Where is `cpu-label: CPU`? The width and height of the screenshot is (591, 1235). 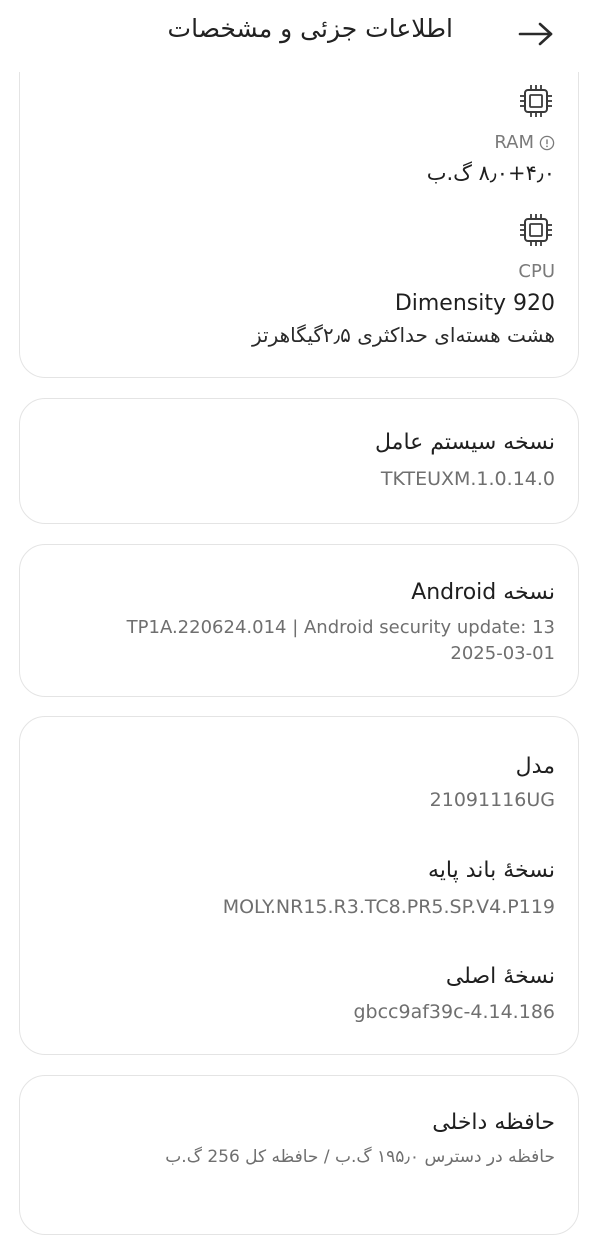
cpu-label: CPU is located at coordinates (536, 271).